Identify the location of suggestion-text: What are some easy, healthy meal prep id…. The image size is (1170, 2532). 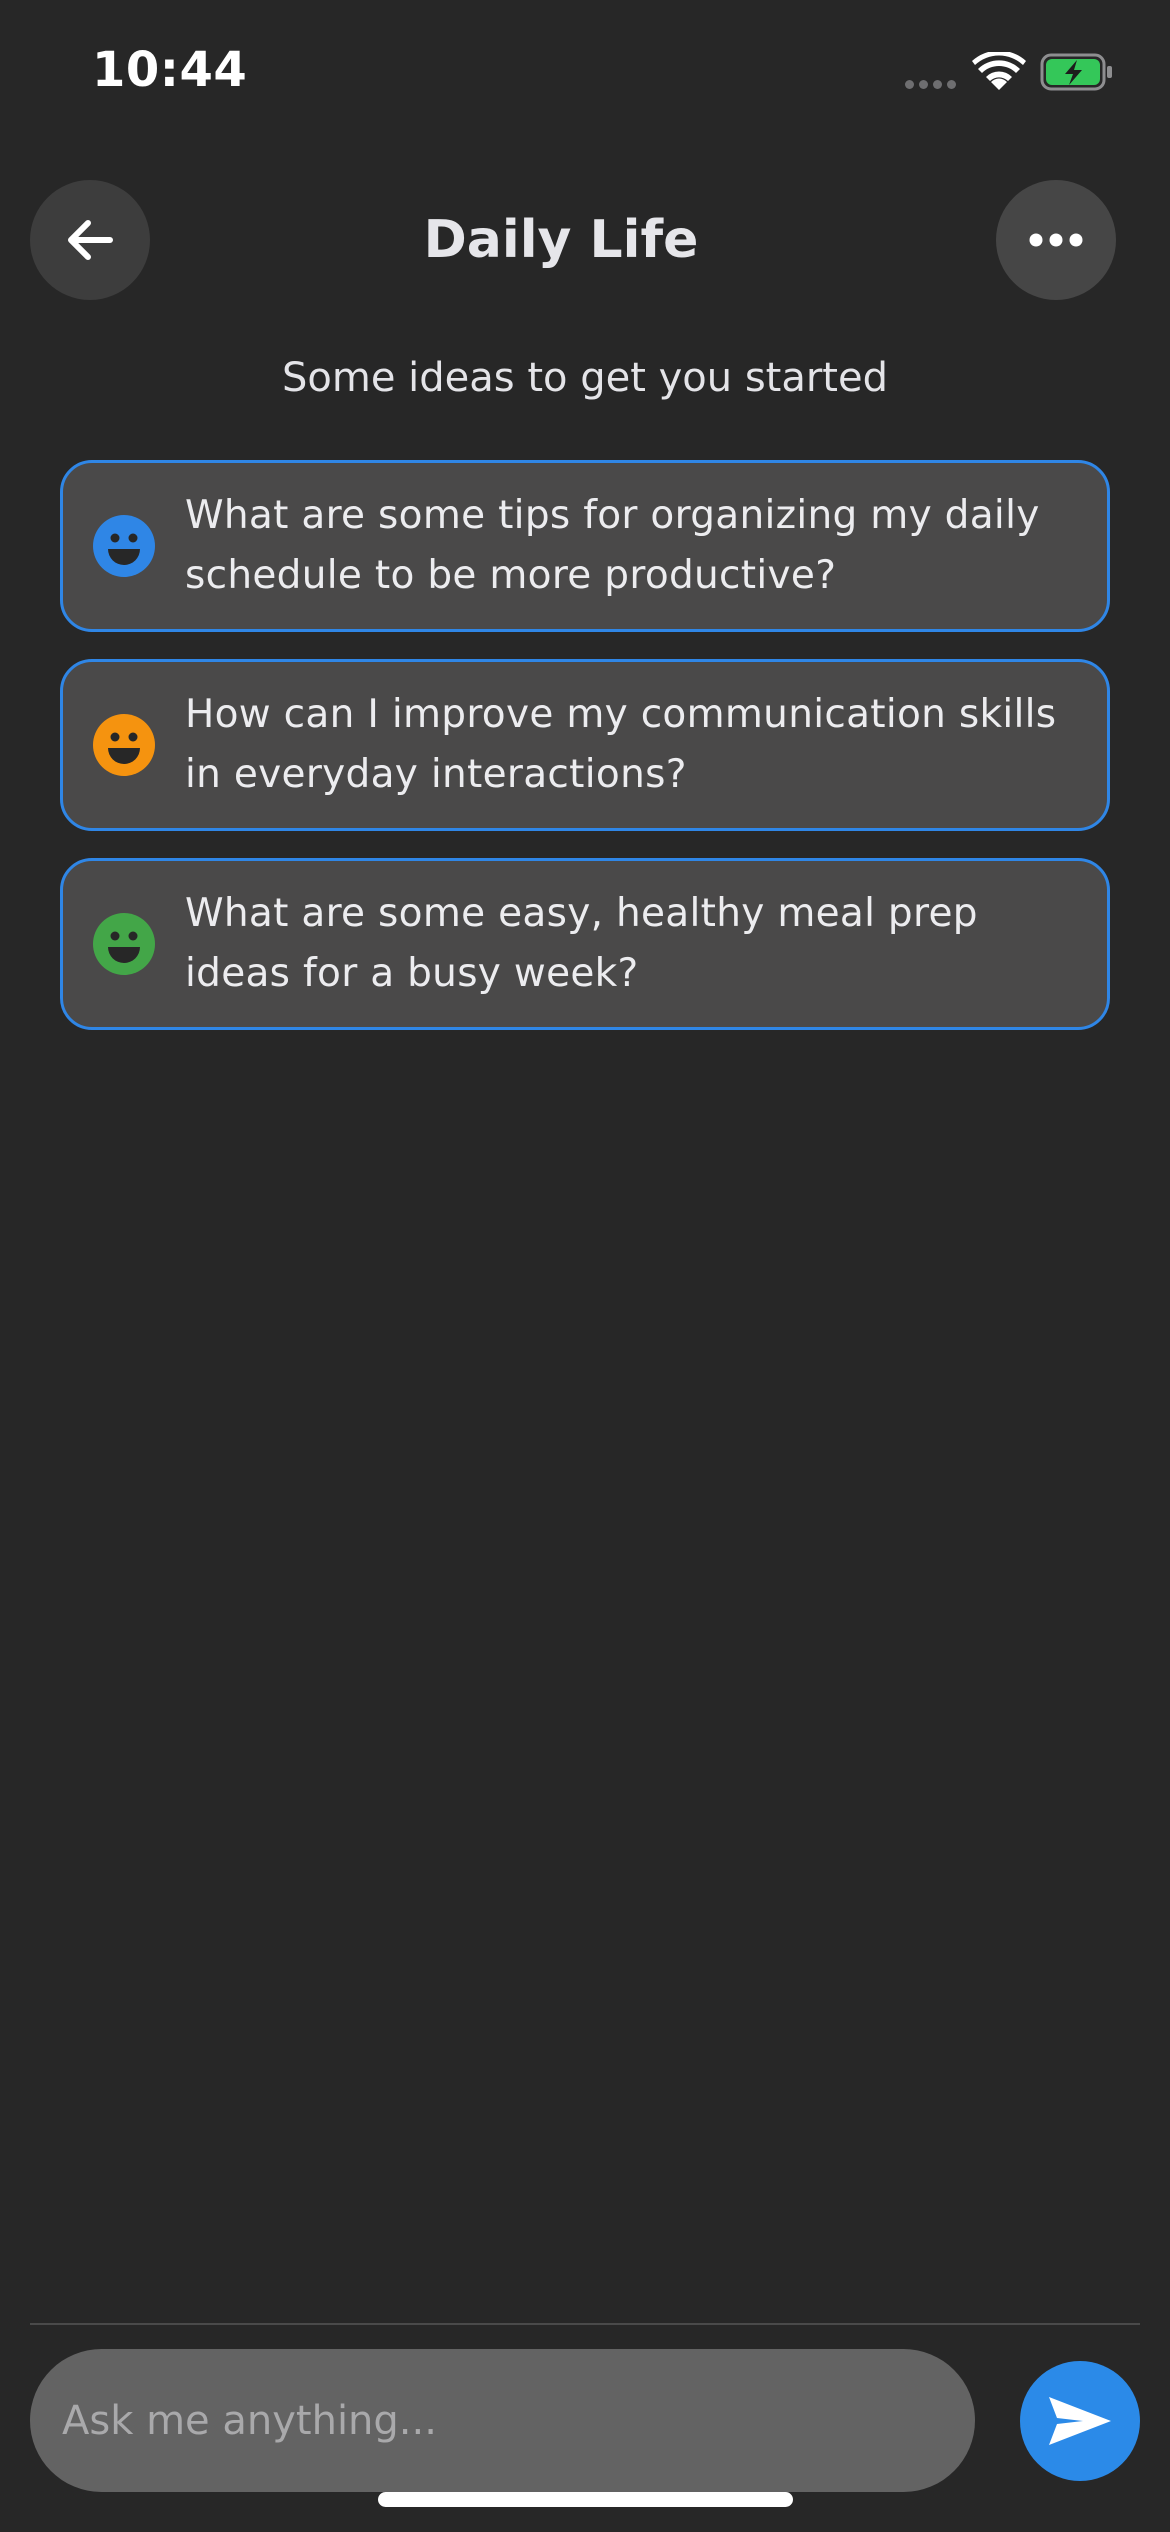
(581, 943).